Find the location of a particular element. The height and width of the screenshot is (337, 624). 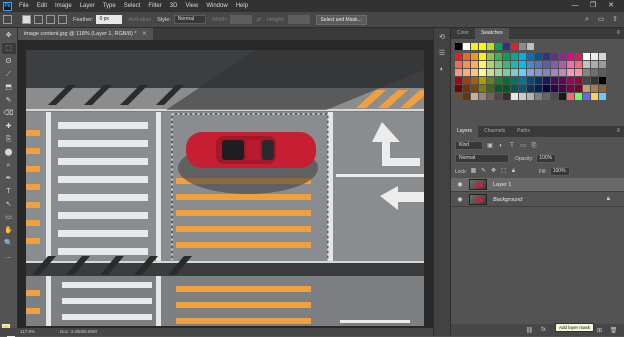

restore-icon: ❐ is located at coordinates (593, 6).